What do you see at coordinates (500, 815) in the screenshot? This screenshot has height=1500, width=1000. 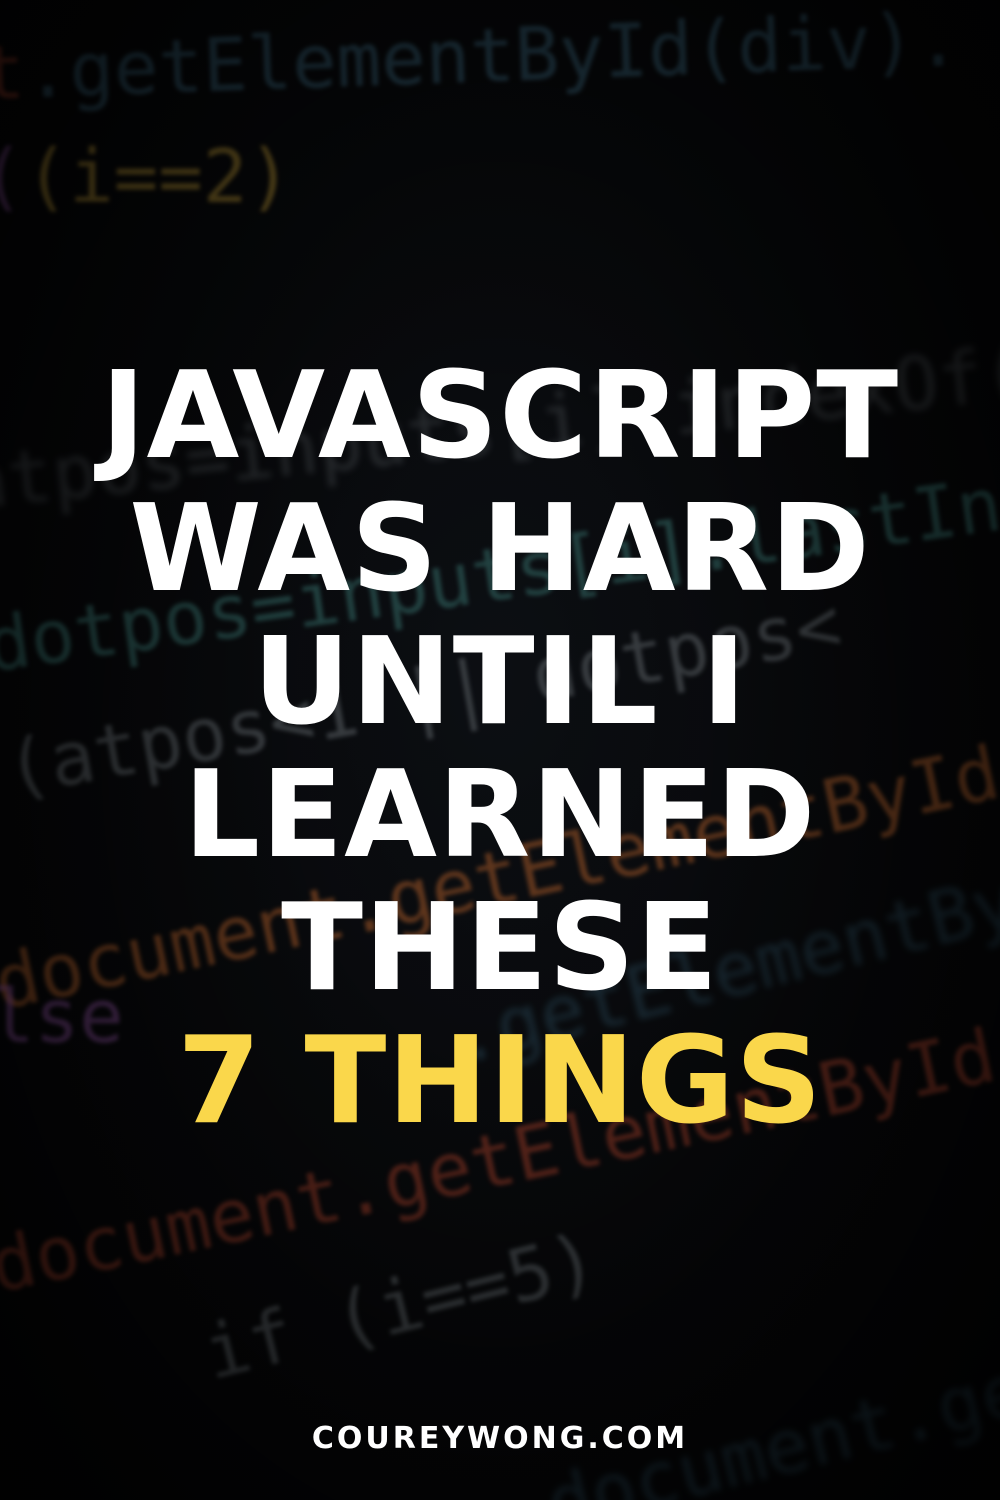 I see `headline-line: LEARNED` at bounding box center [500, 815].